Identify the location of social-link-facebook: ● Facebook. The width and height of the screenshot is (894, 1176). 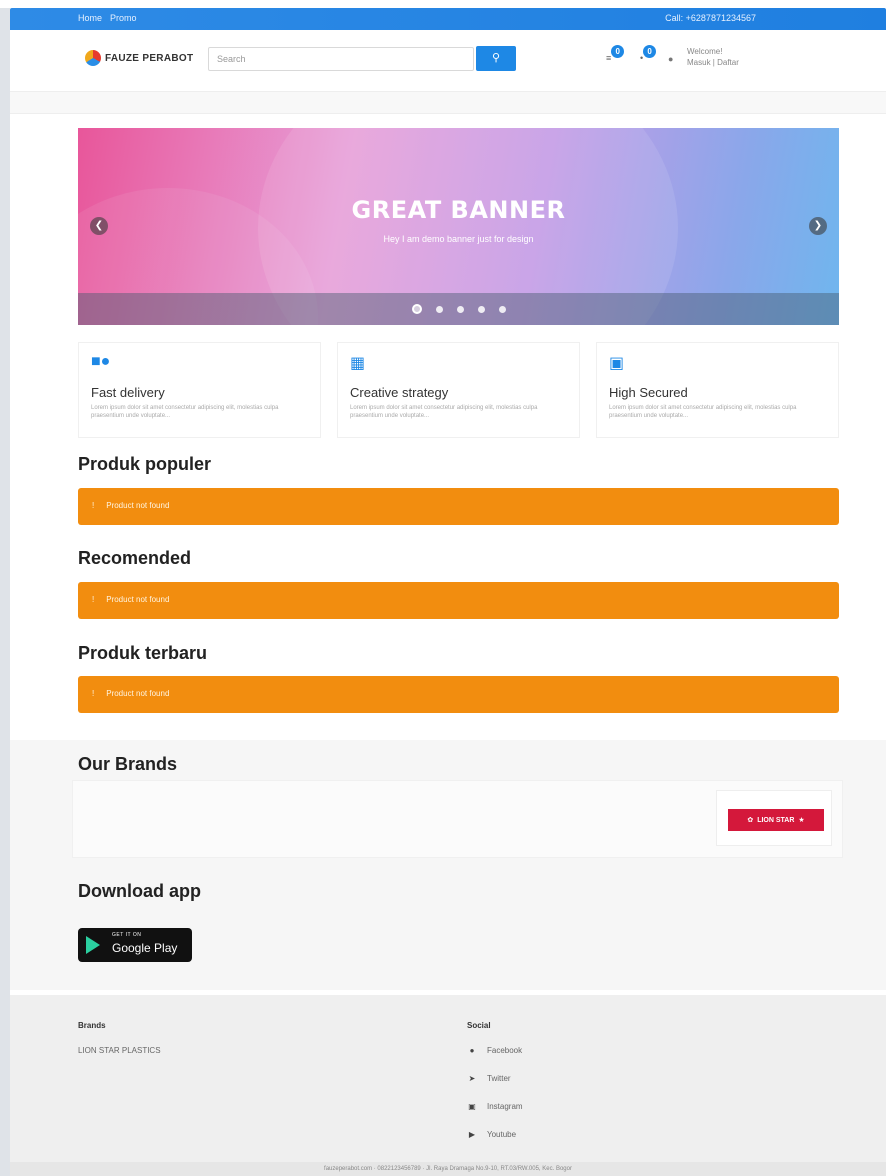
(495, 1050).